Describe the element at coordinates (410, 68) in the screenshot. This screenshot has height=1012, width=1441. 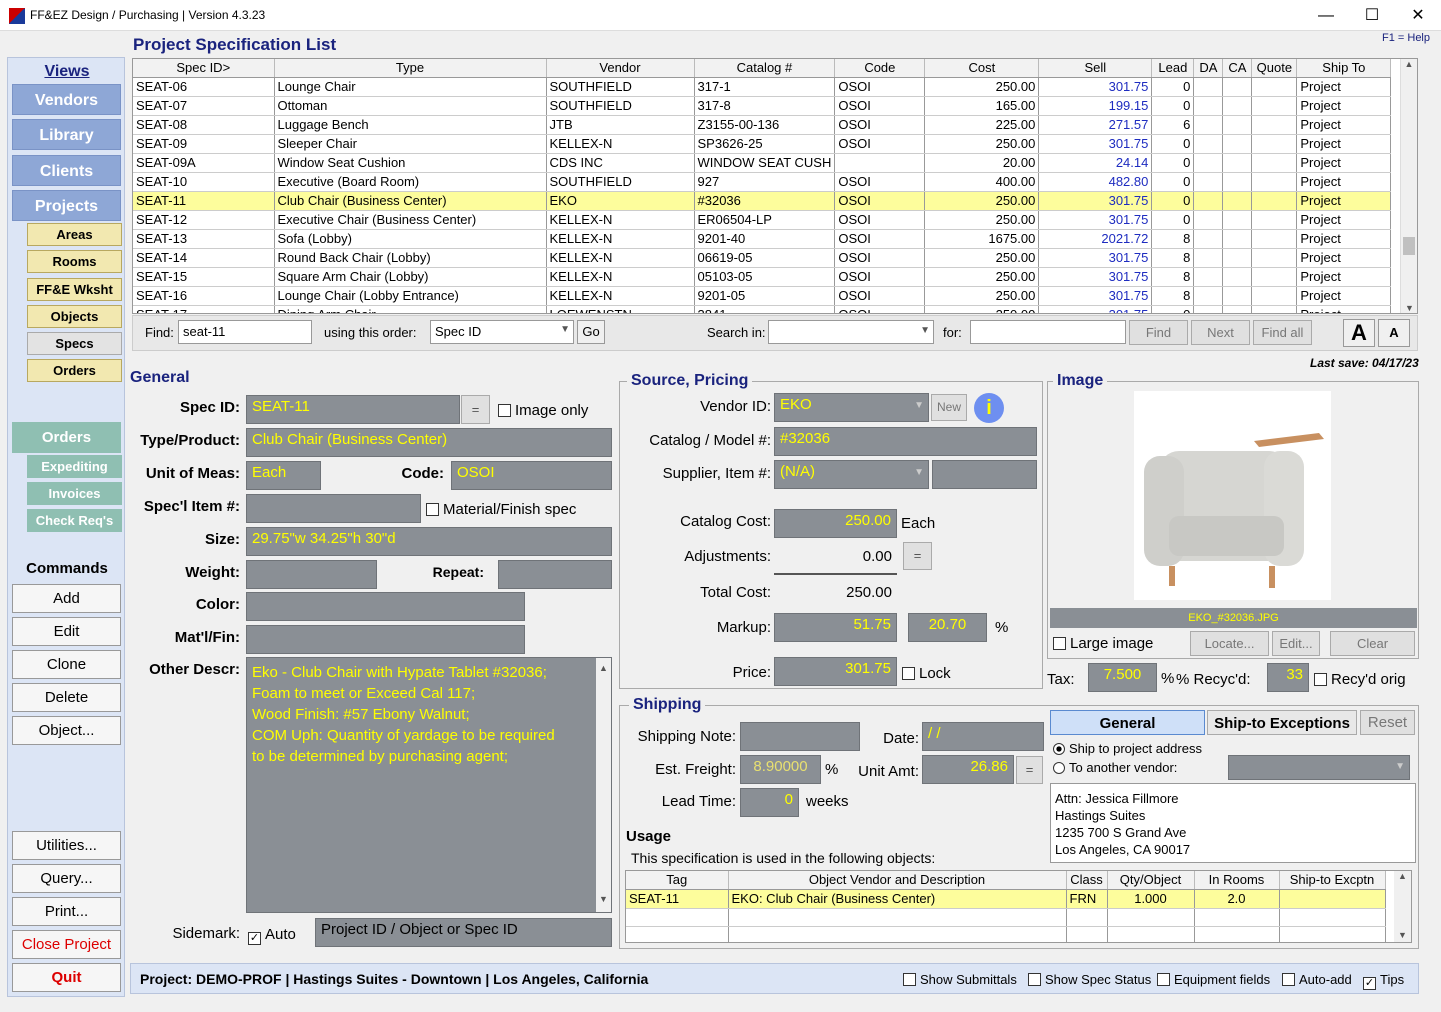
I see `column-header: Type` at that location.